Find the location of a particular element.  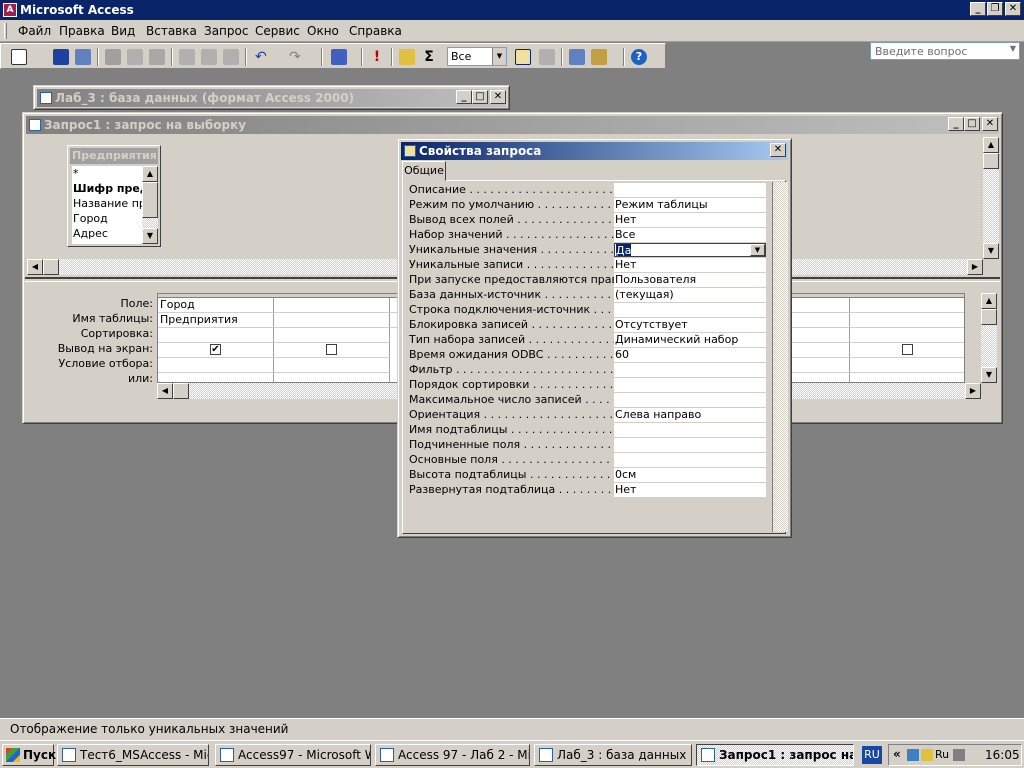

query-maximize-button: □ is located at coordinates (972, 124).